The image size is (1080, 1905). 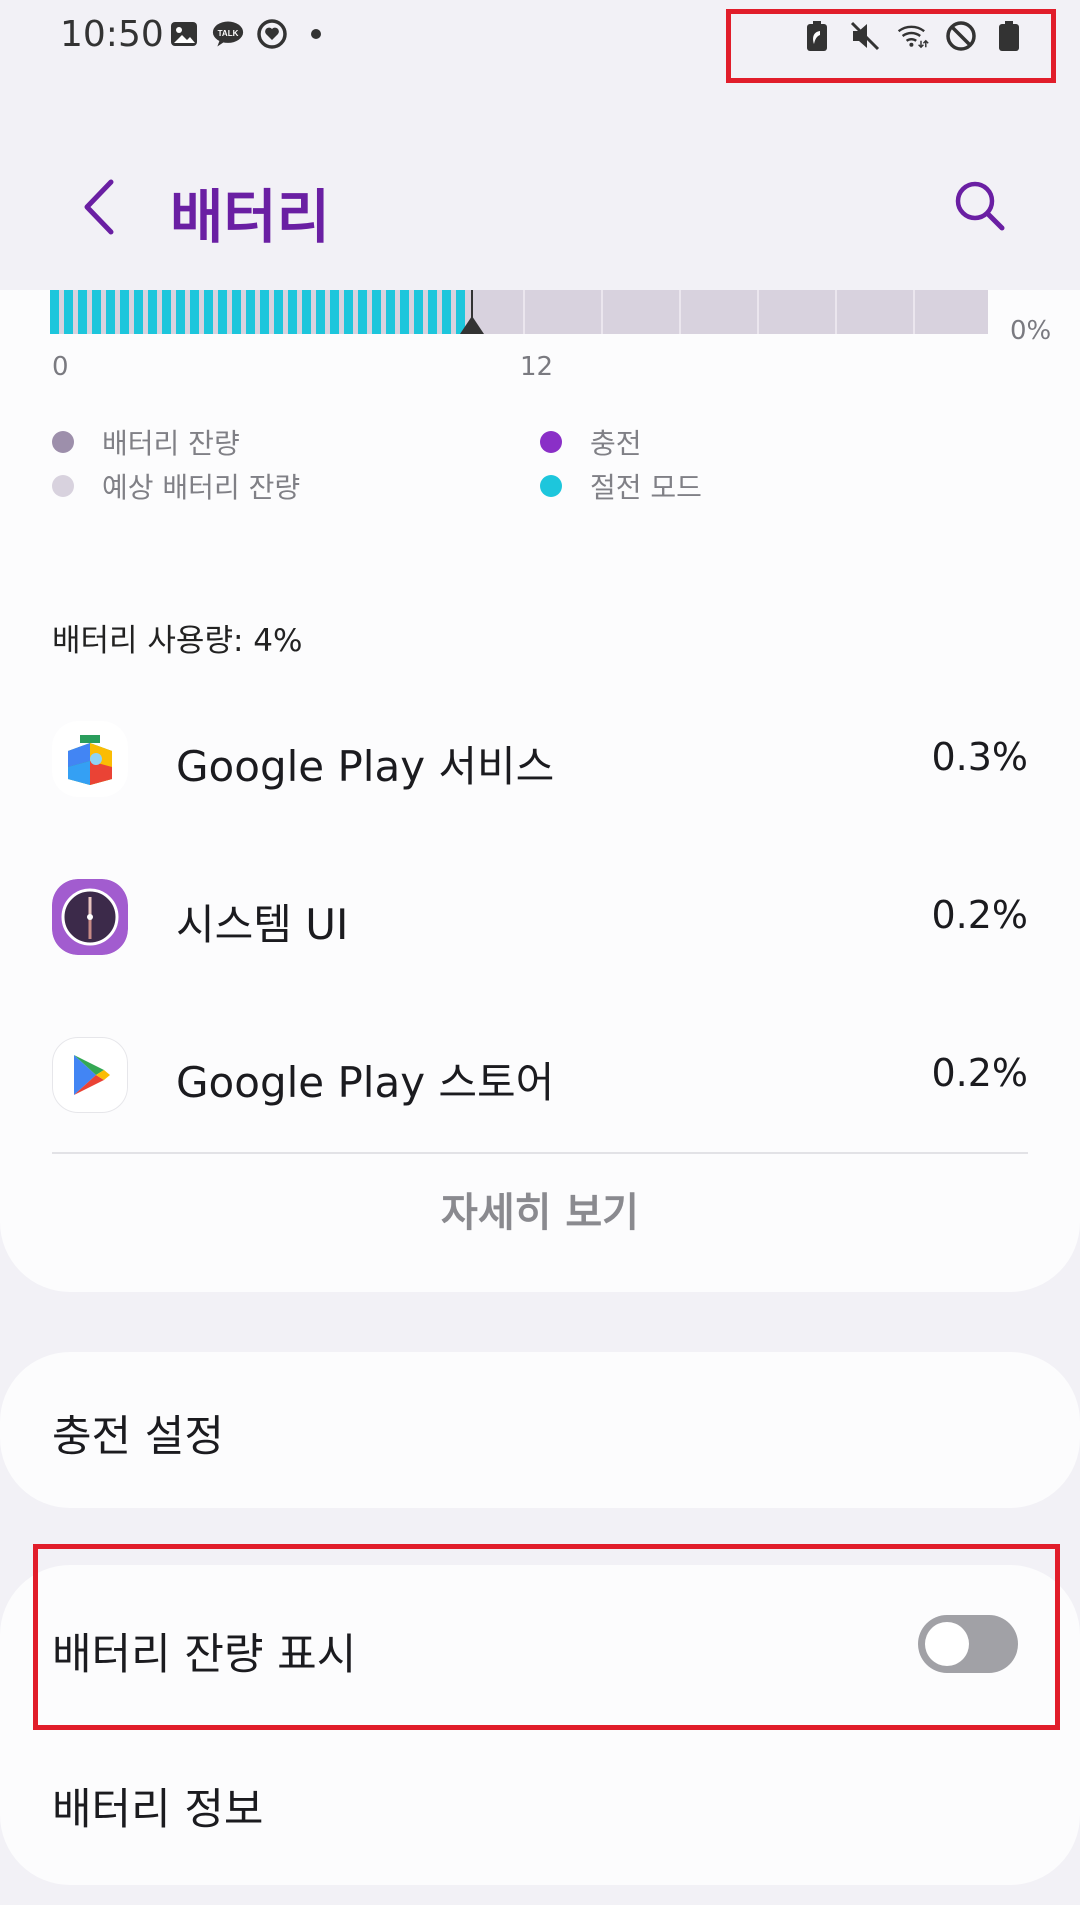 I want to click on app-percent: 0.3%, so click(x=979, y=757).